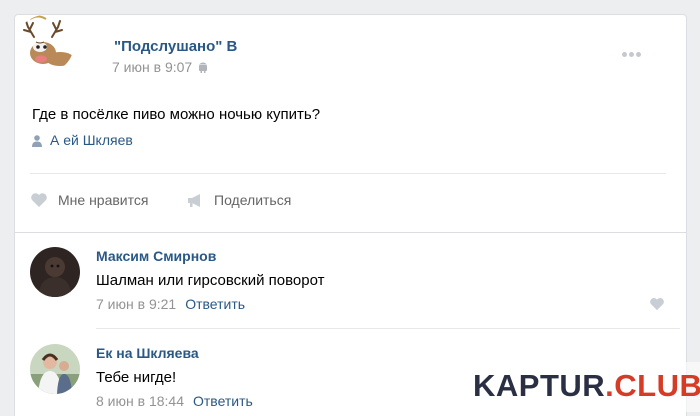 This screenshot has height=416, width=700. I want to click on comment-meta: 7 июн в 9:21 Ответить, so click(170, 304).